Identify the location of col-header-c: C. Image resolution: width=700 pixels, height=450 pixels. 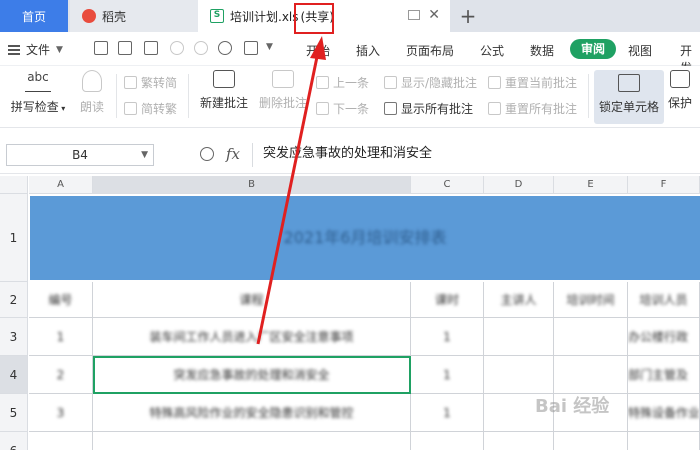
(447, 185).